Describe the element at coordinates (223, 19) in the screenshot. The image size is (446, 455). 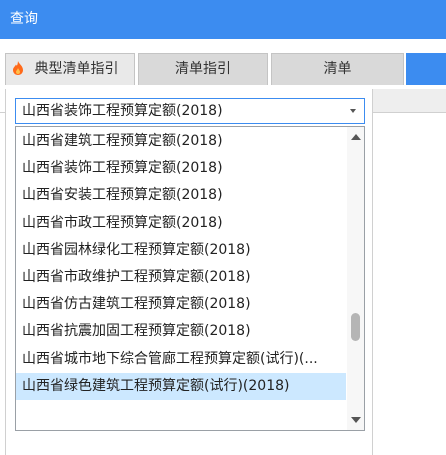
I see `title-bar: 查询` at that location.